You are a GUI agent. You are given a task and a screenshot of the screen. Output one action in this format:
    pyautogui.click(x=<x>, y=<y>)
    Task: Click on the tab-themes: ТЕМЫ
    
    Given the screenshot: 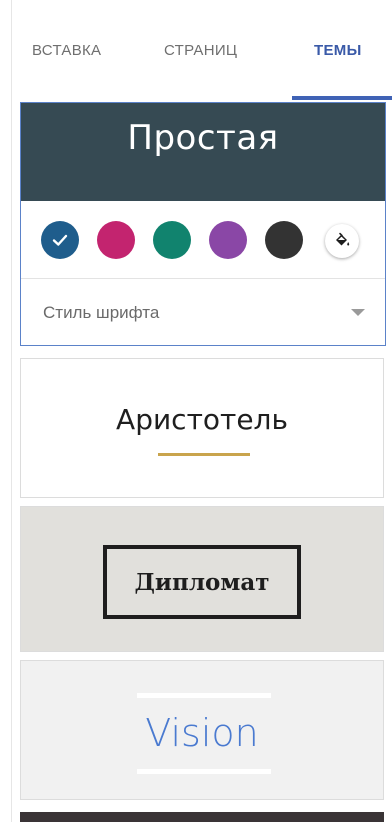 What is the action you would take?
    pyautogui.click(x=338, y=50)
    